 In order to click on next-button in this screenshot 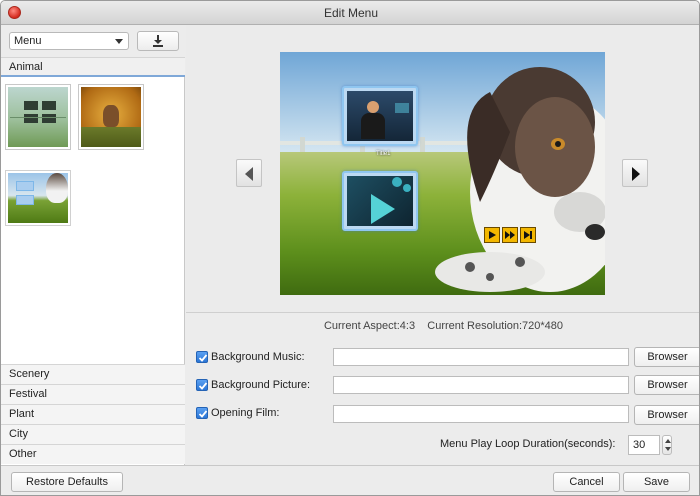, I will do `click(635, 173)`.